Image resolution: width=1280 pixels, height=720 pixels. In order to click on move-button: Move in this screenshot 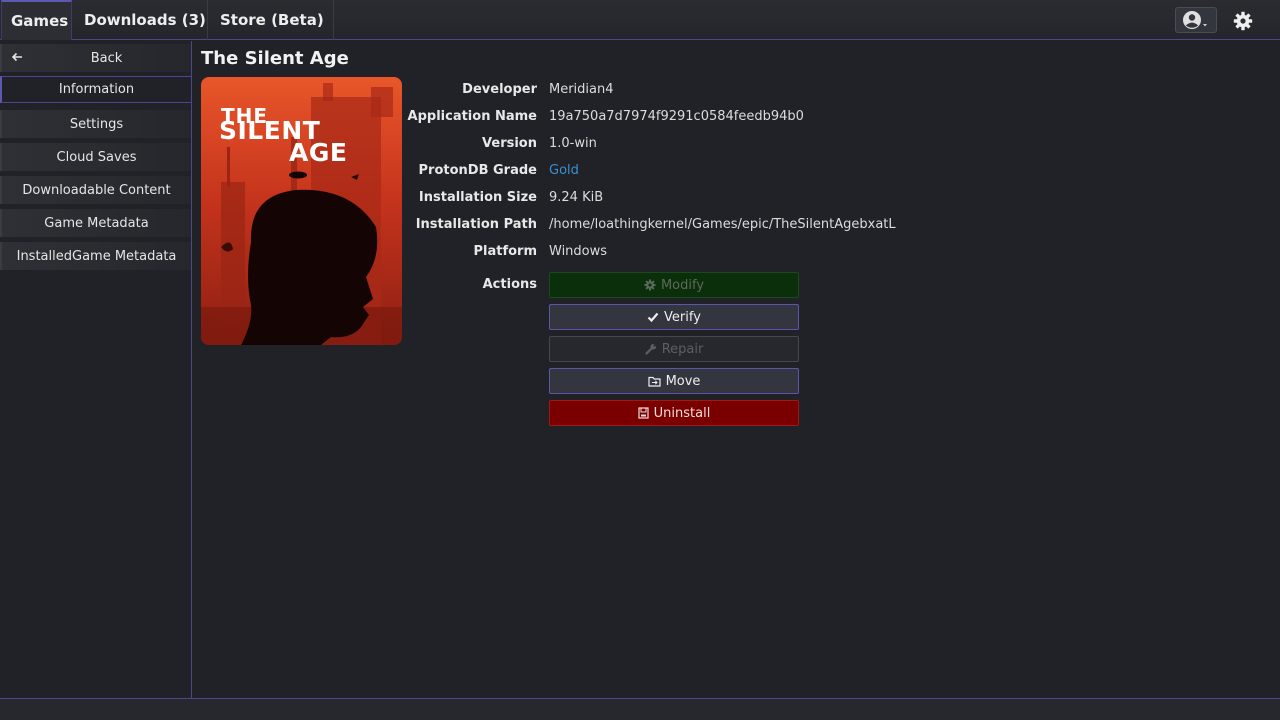, I will do `click(674, 381)`.